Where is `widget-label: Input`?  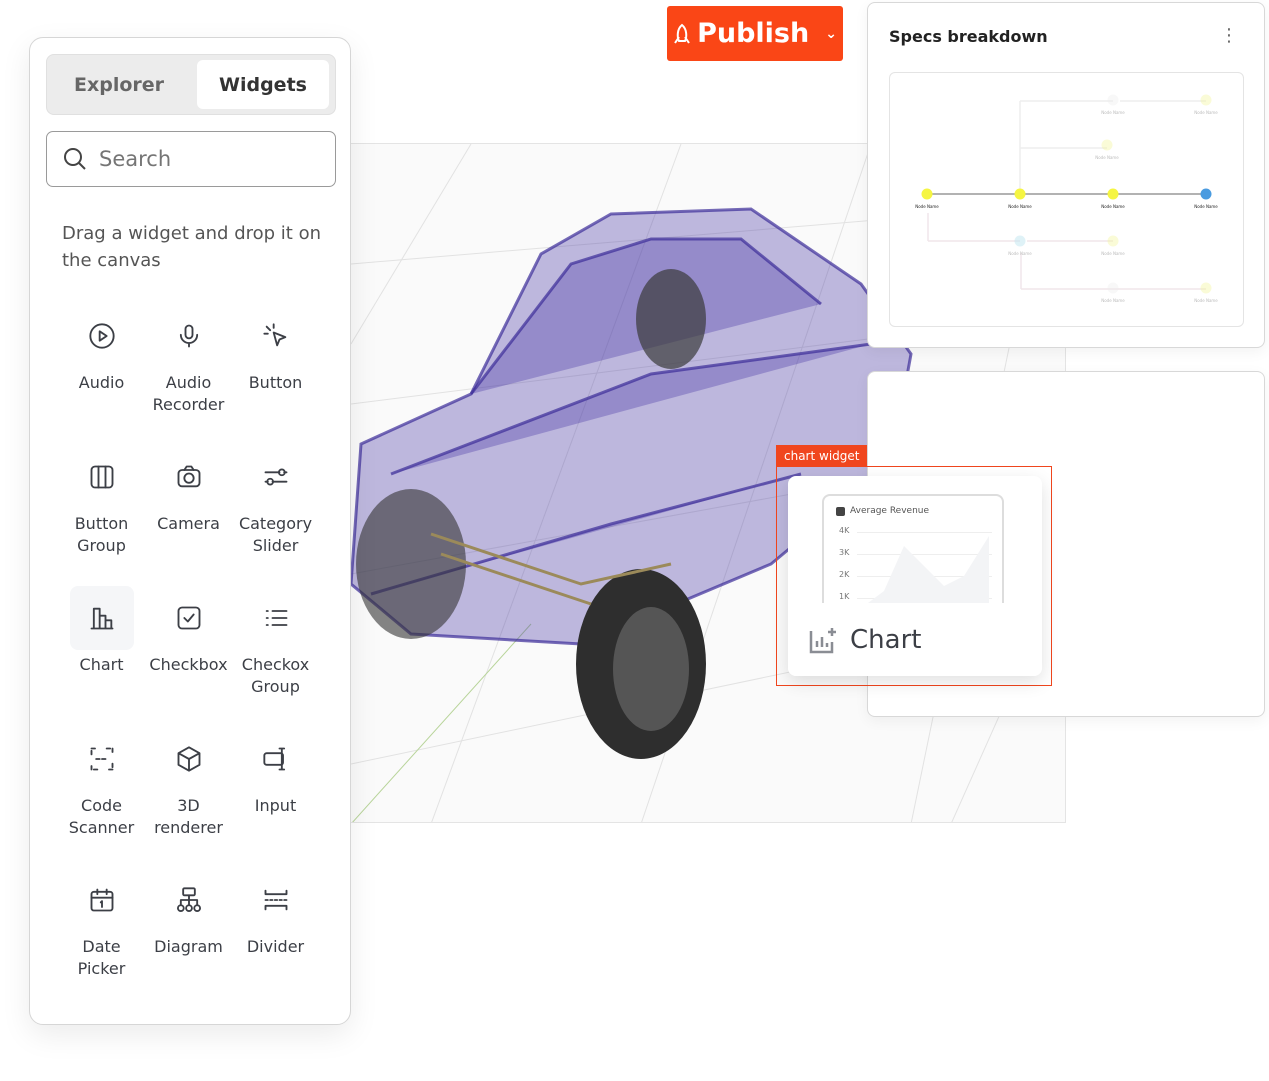
widget-label: Input is located at coordinates (275, 805).